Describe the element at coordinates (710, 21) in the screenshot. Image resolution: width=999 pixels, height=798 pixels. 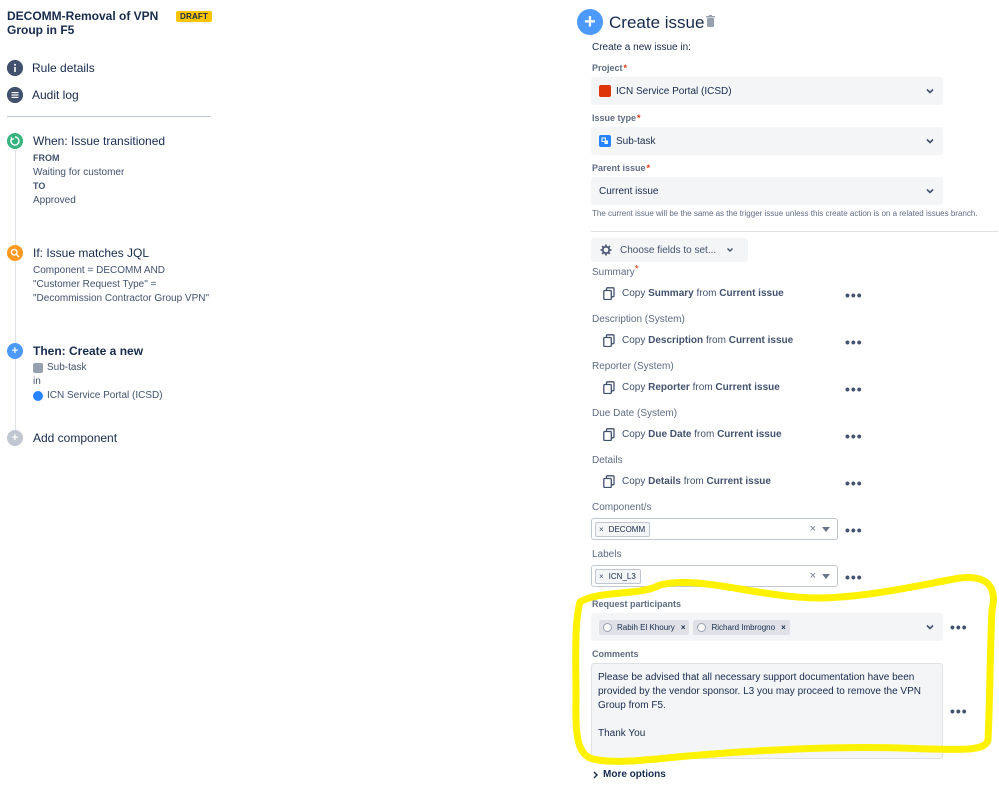
I see `trash-icon` at that location.